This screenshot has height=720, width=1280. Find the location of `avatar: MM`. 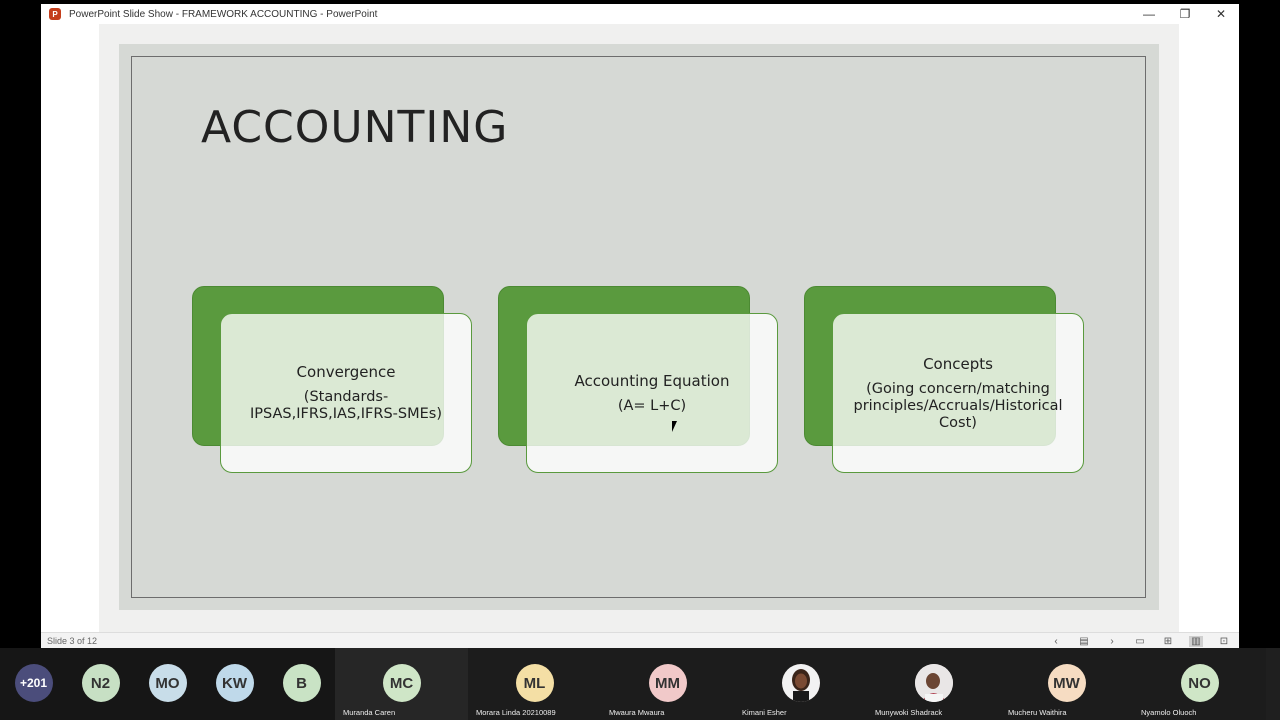

avatar: MM is located at coordinates (667, 683).